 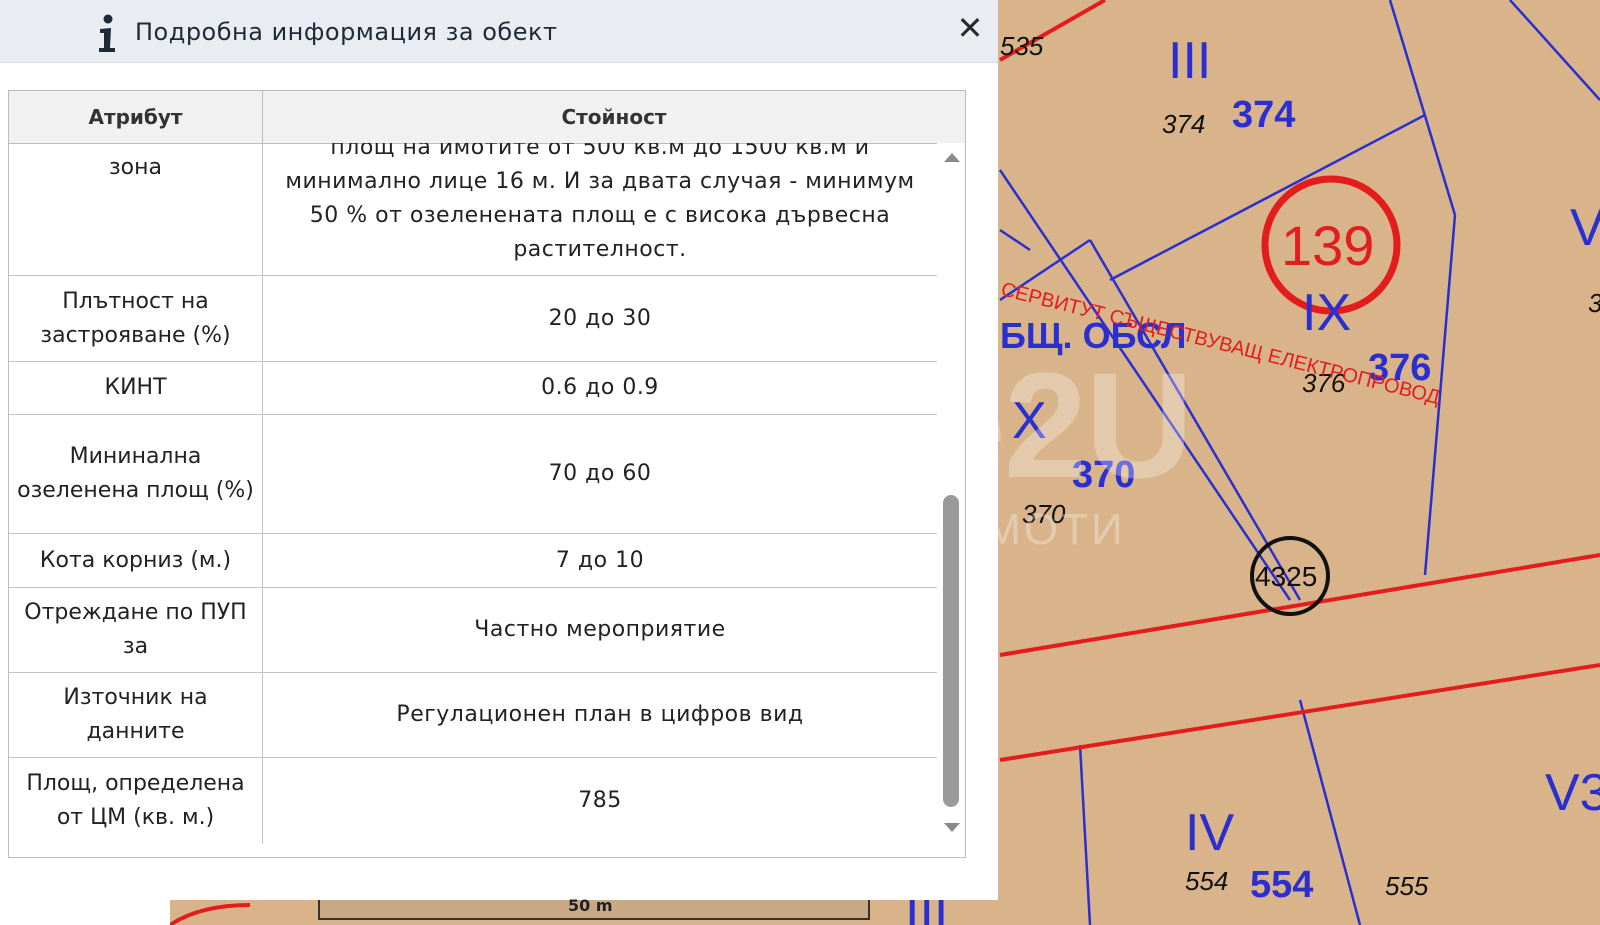 I want to click on highlight-parcel-label: 139, so click(x=1327, y=245).